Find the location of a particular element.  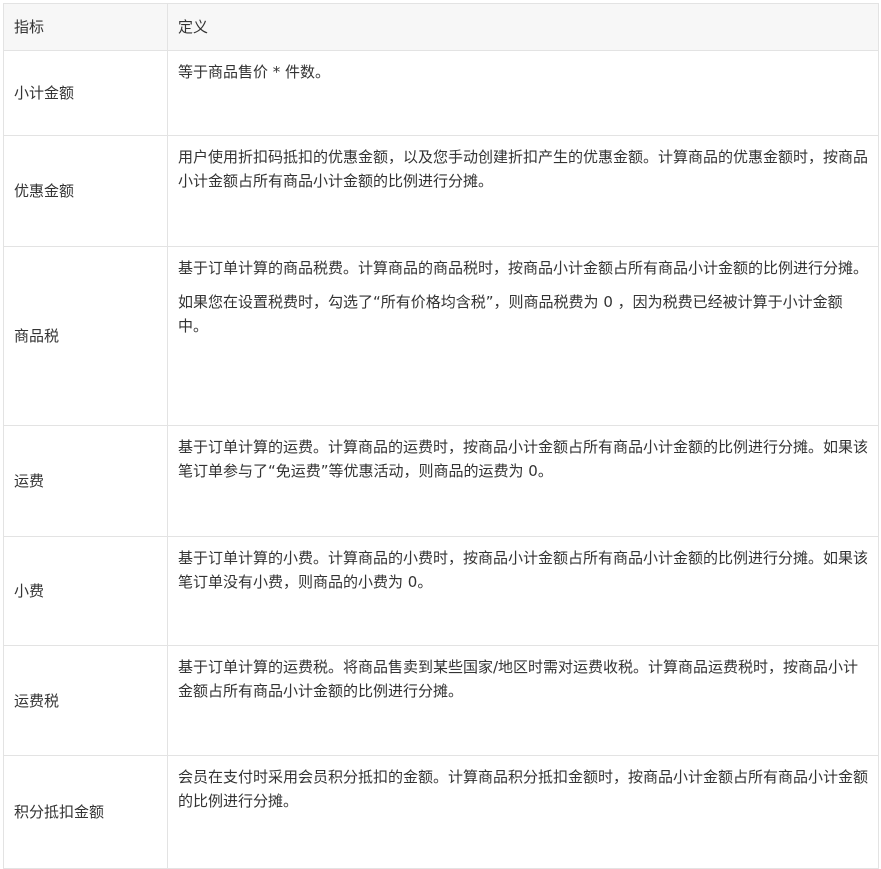

metric-name-shipping-tax: 运费税 is located at coordinates (85, 700).